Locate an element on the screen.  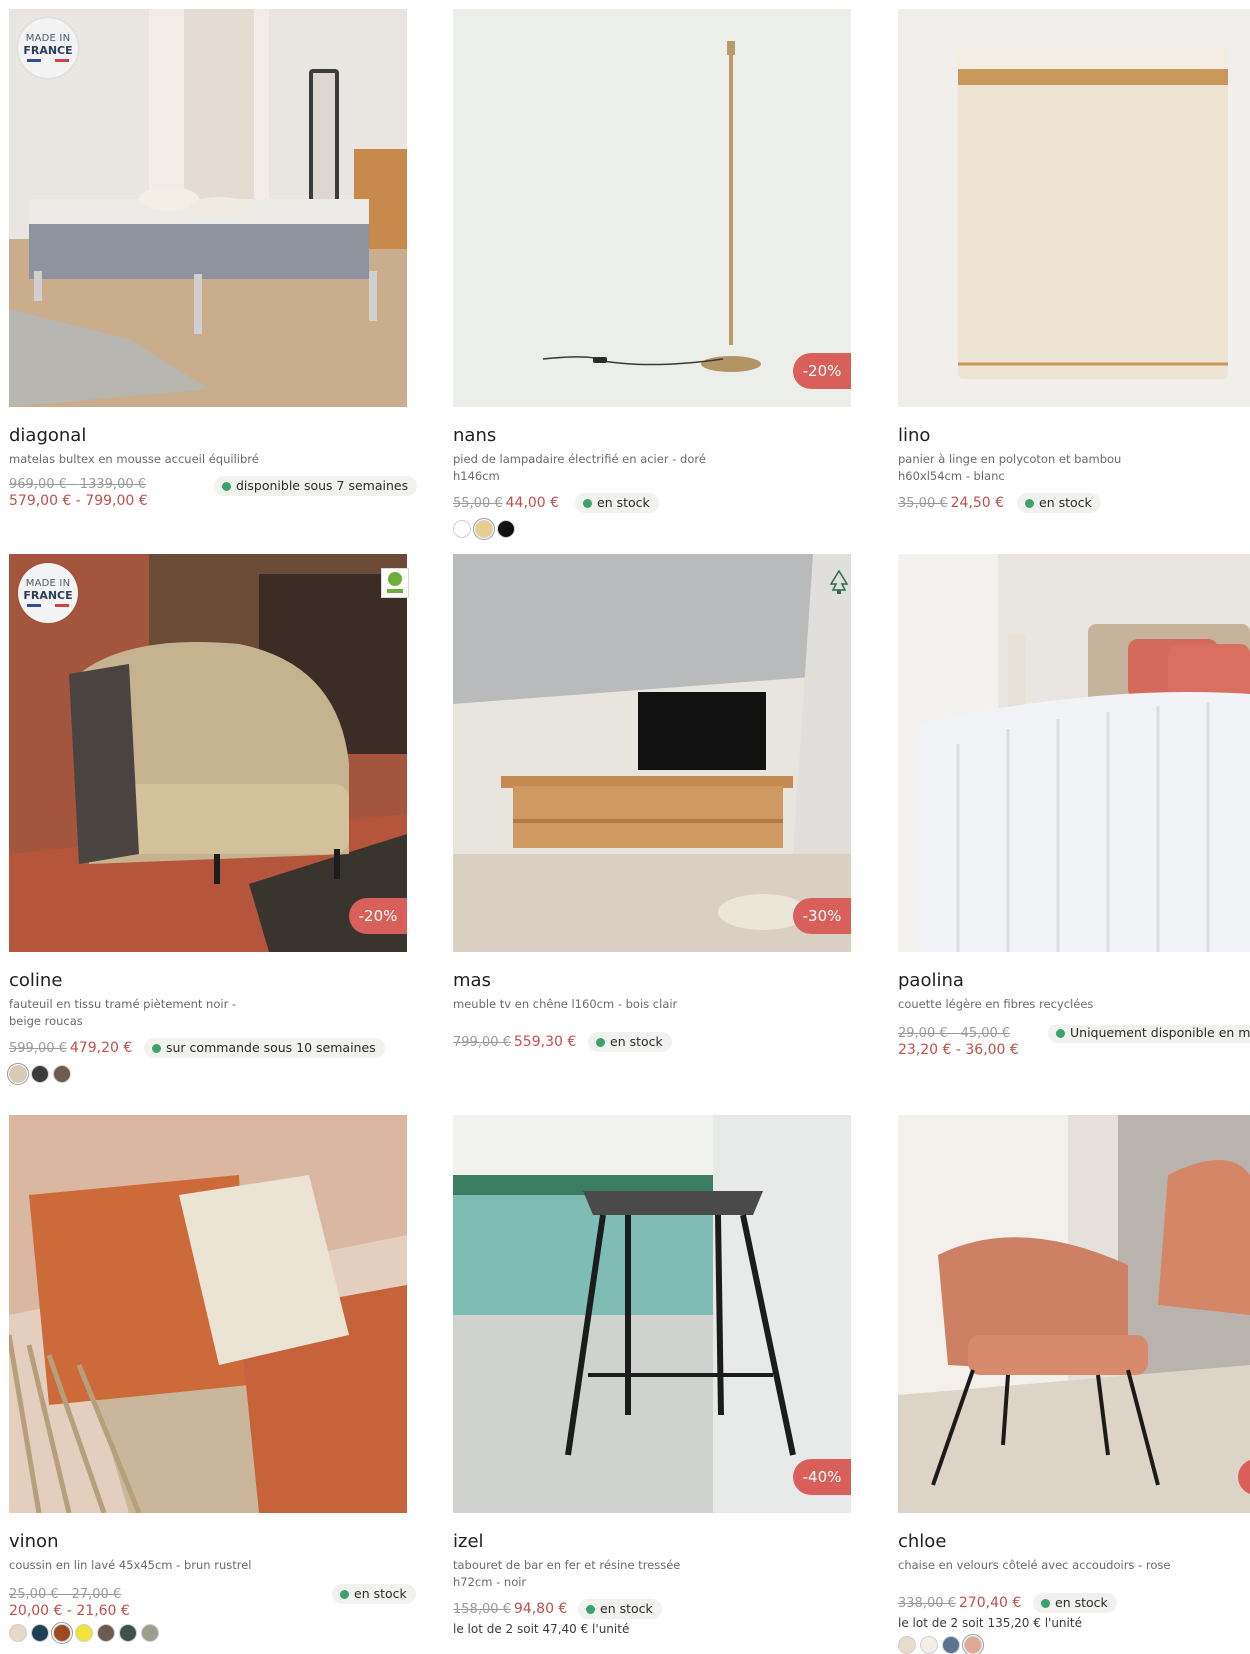
product-name: coline is located at coordinates (209, 981).